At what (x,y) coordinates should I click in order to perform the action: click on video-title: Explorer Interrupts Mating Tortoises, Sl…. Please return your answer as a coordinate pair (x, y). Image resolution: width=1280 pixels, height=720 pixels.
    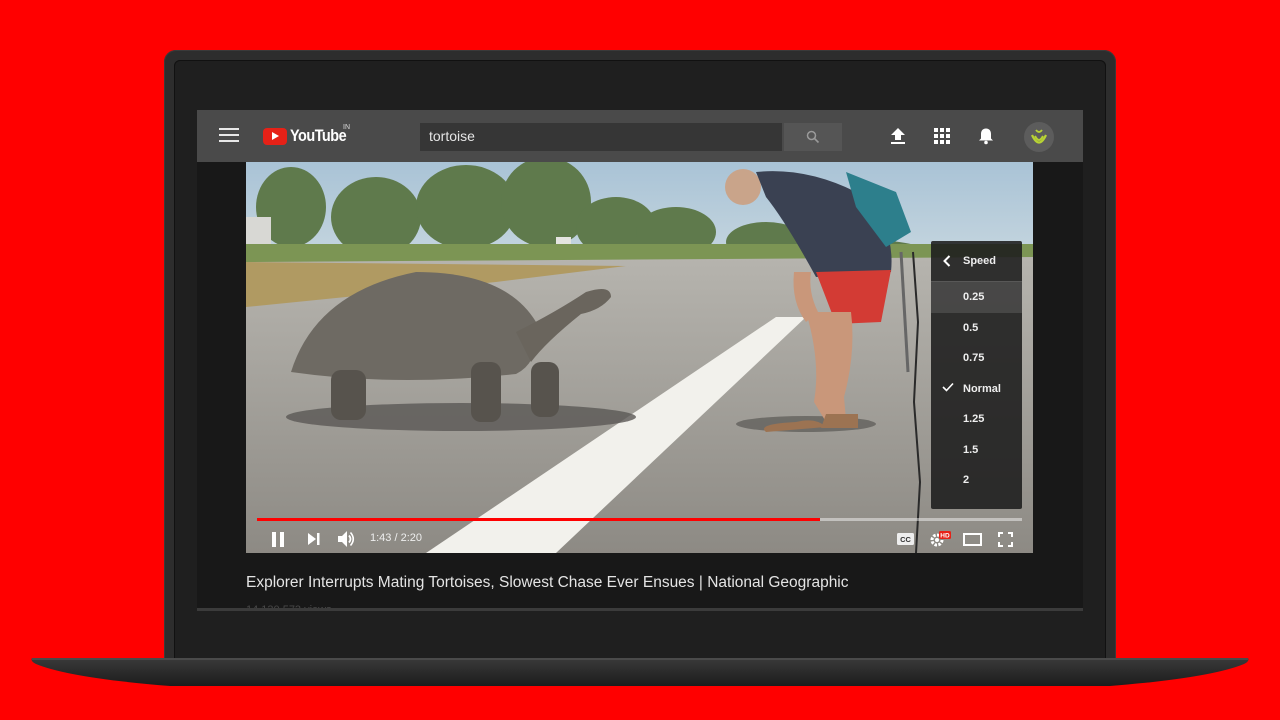
    Looking at the image, I should click on (547, 582).